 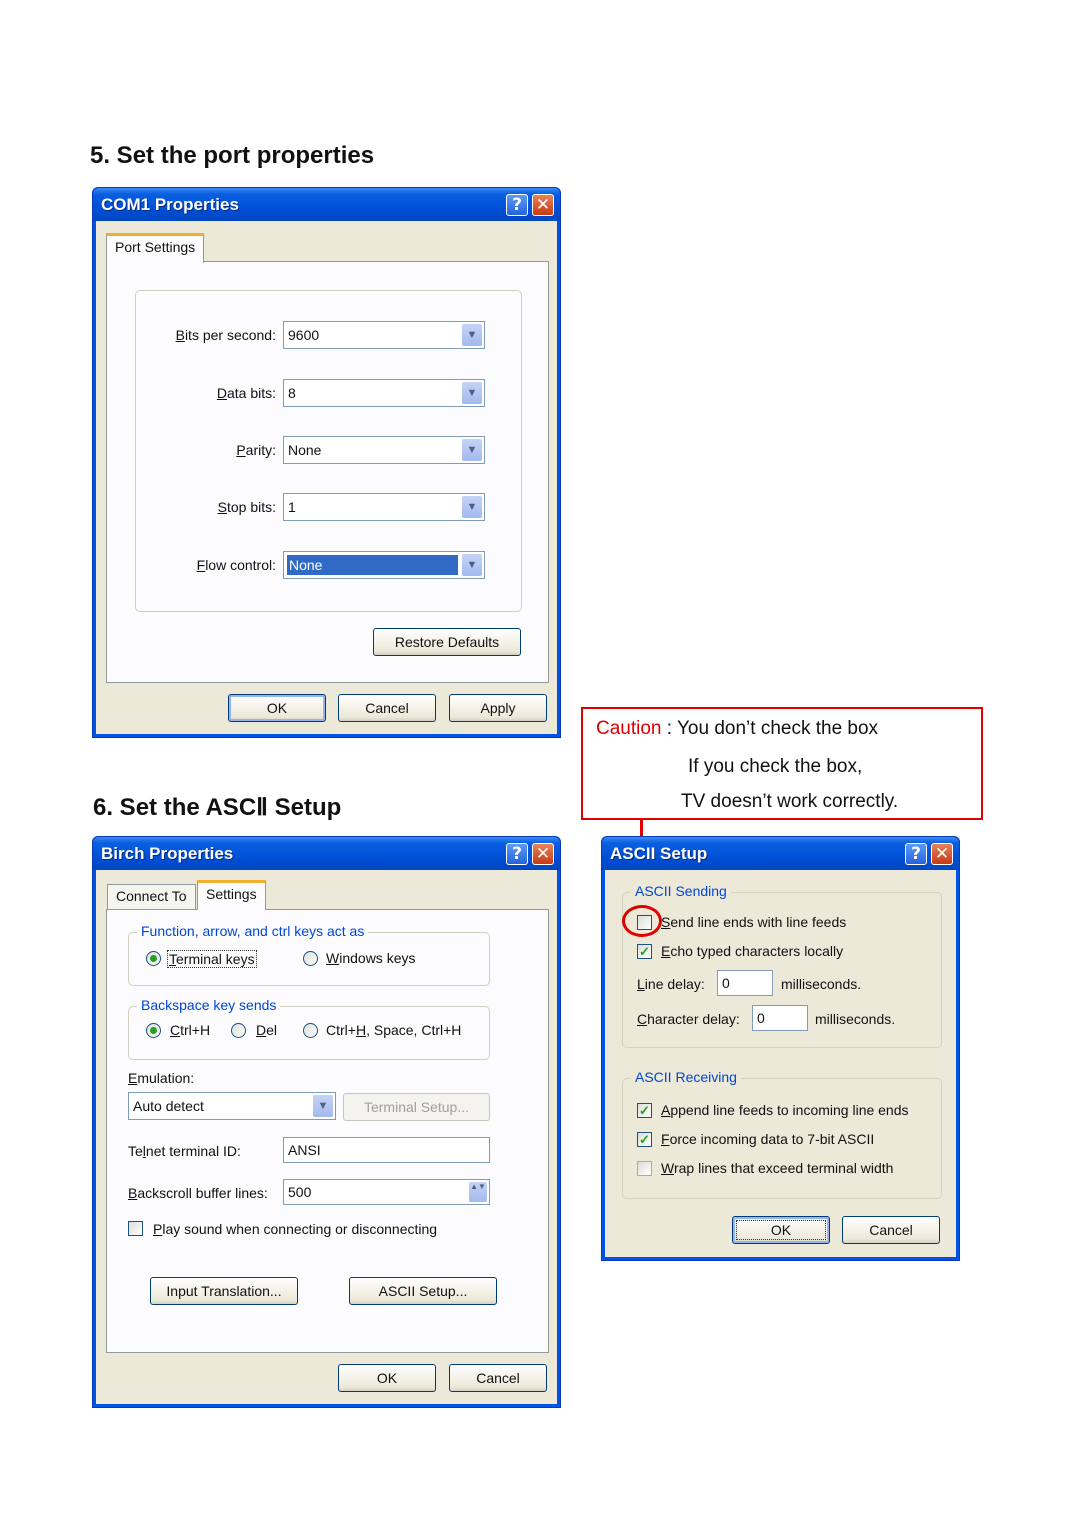 I want to click on caution-line-3: TV doesn’t work correctly., so click(x=790, y=801).